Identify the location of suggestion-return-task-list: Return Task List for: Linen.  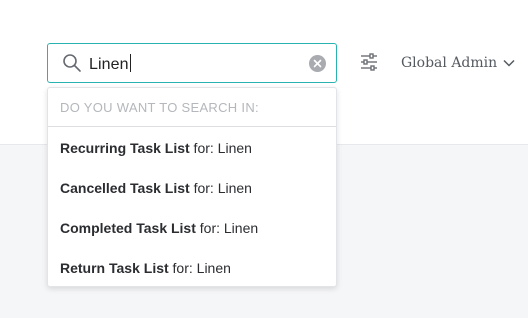
(192, 267).